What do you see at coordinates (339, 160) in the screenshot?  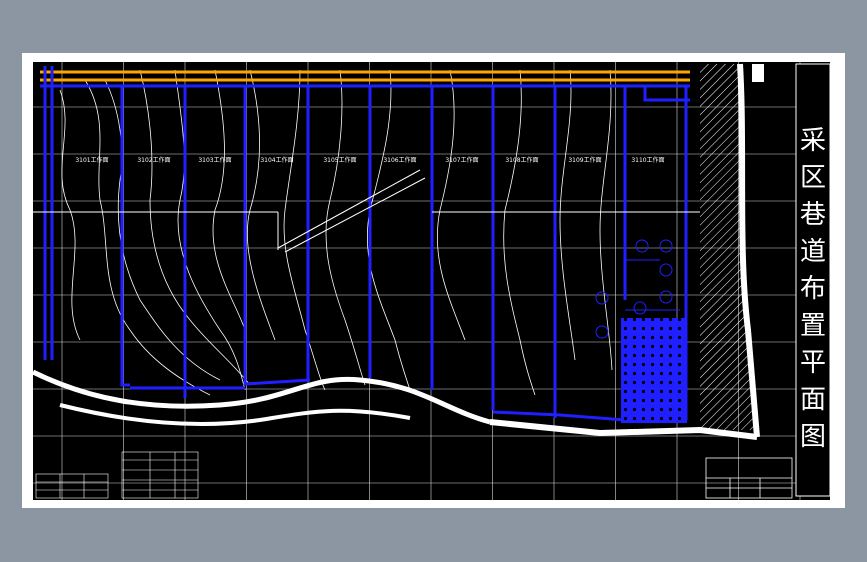 I see `panel-label: 3105工作面` at bounding box center [339, 160].